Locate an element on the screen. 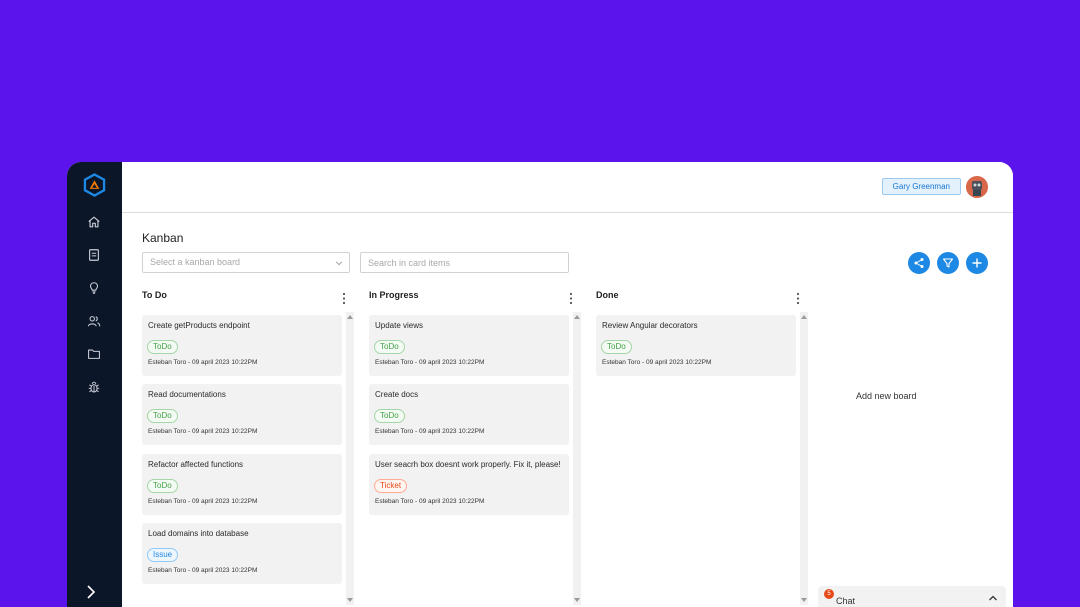 Image resolution: width=1080 pixels, height=607 pixels. card-title: Load domains into database is located at coordinates (198, 533).